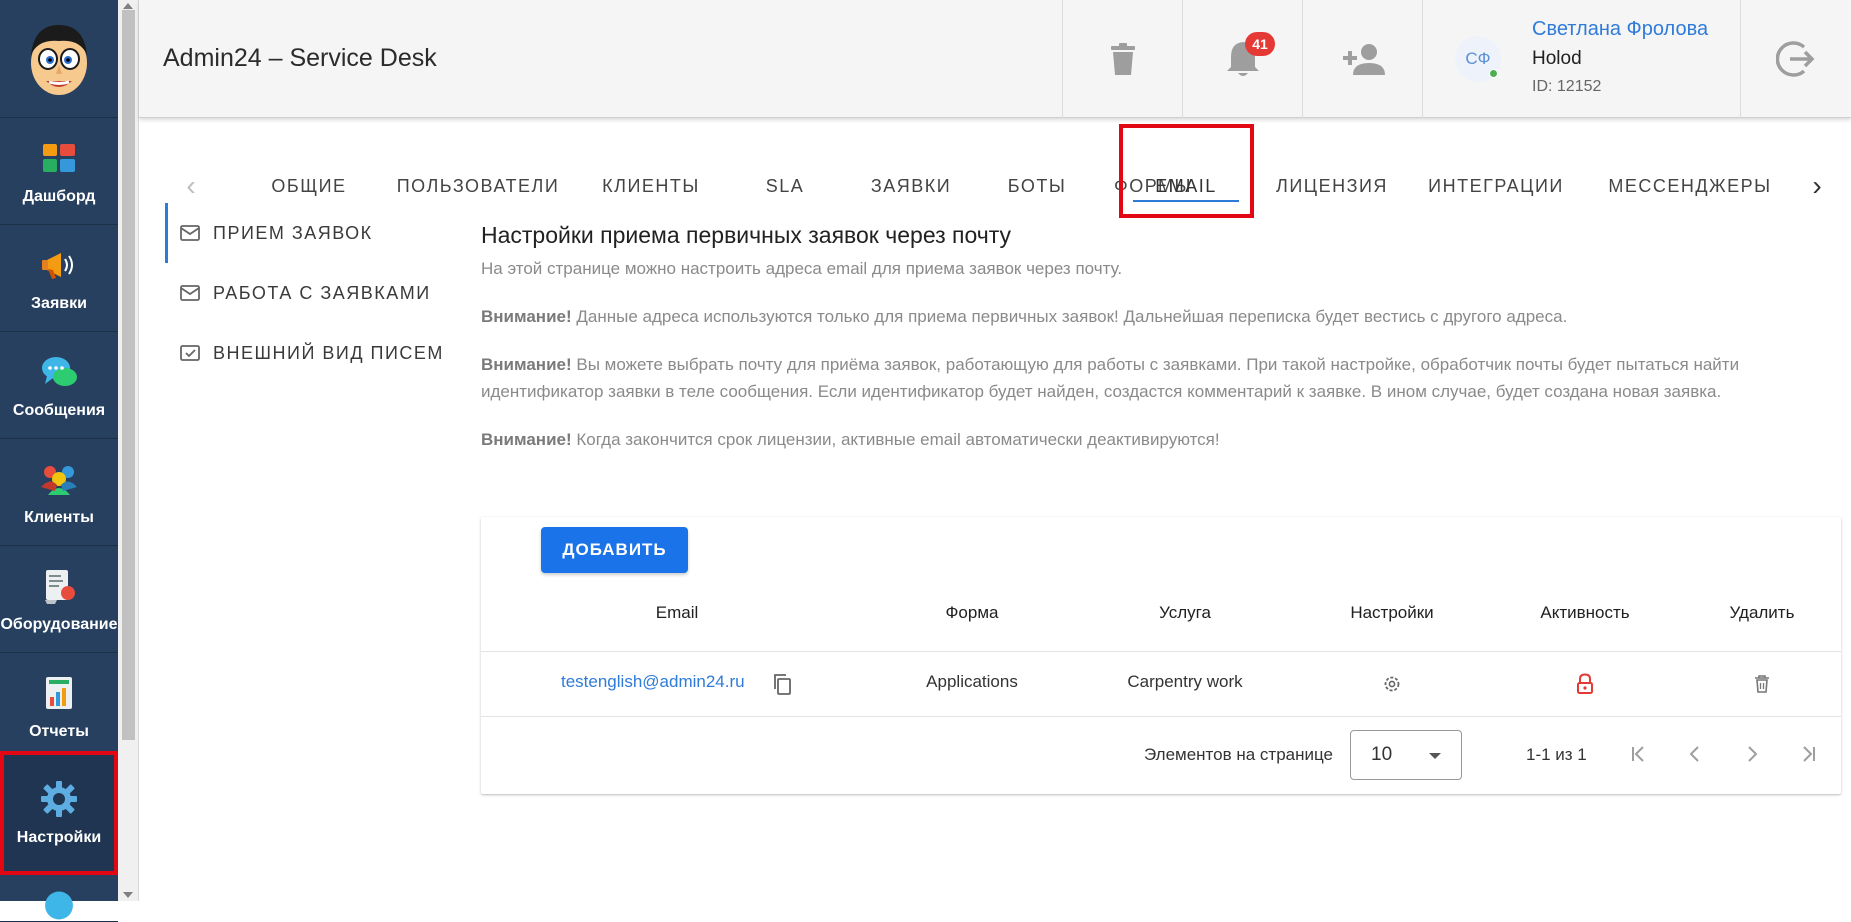  What do you see at coordinates (1762, 684) in the screenshot?
I see `delete-row-button` at bounding box center [1762, 684].